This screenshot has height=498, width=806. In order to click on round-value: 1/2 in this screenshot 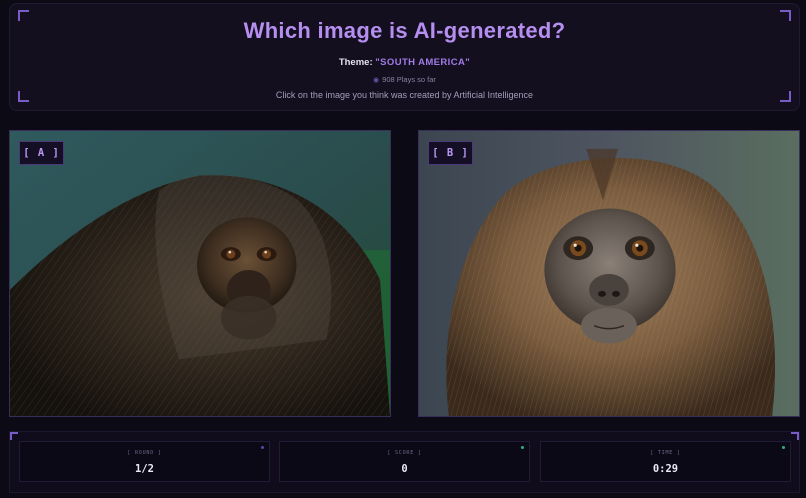, I will do `click(144, 469)`.